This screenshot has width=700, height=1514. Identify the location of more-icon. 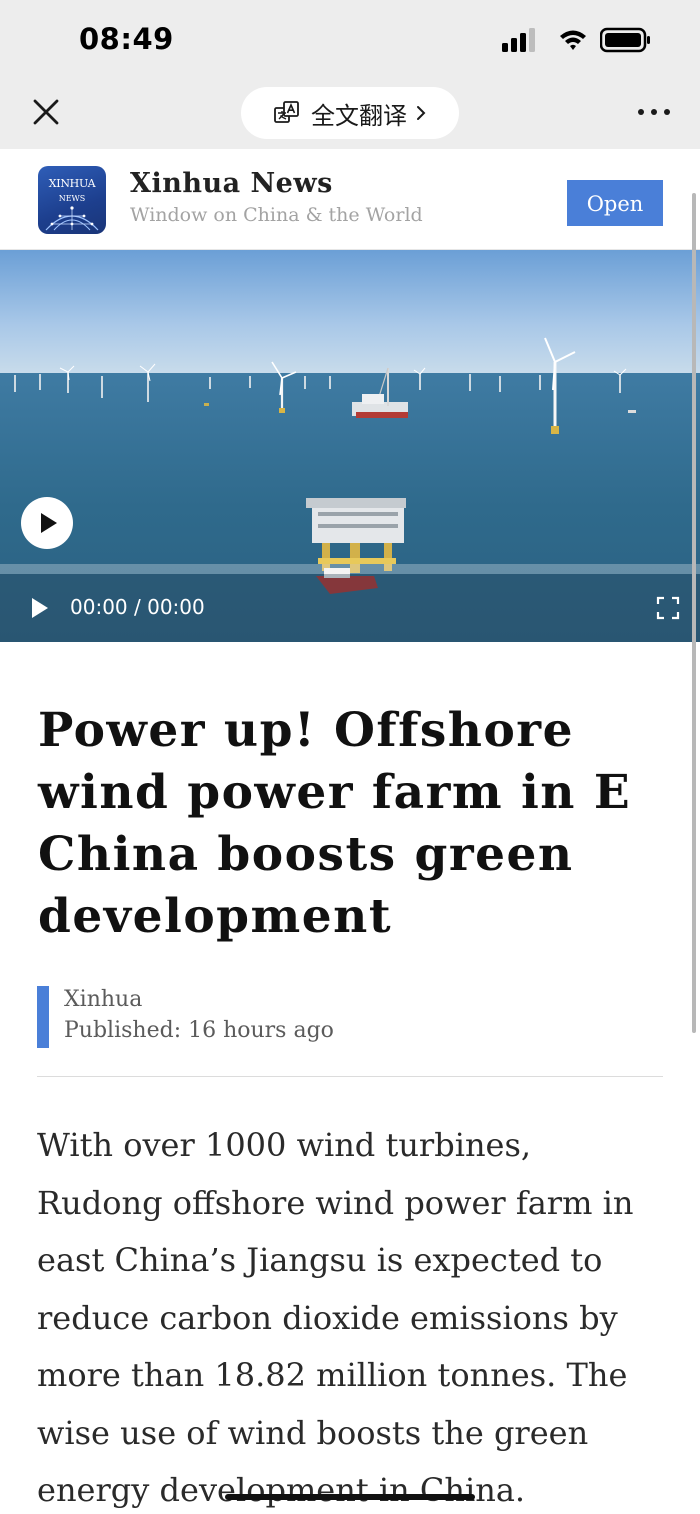
(654, 112).